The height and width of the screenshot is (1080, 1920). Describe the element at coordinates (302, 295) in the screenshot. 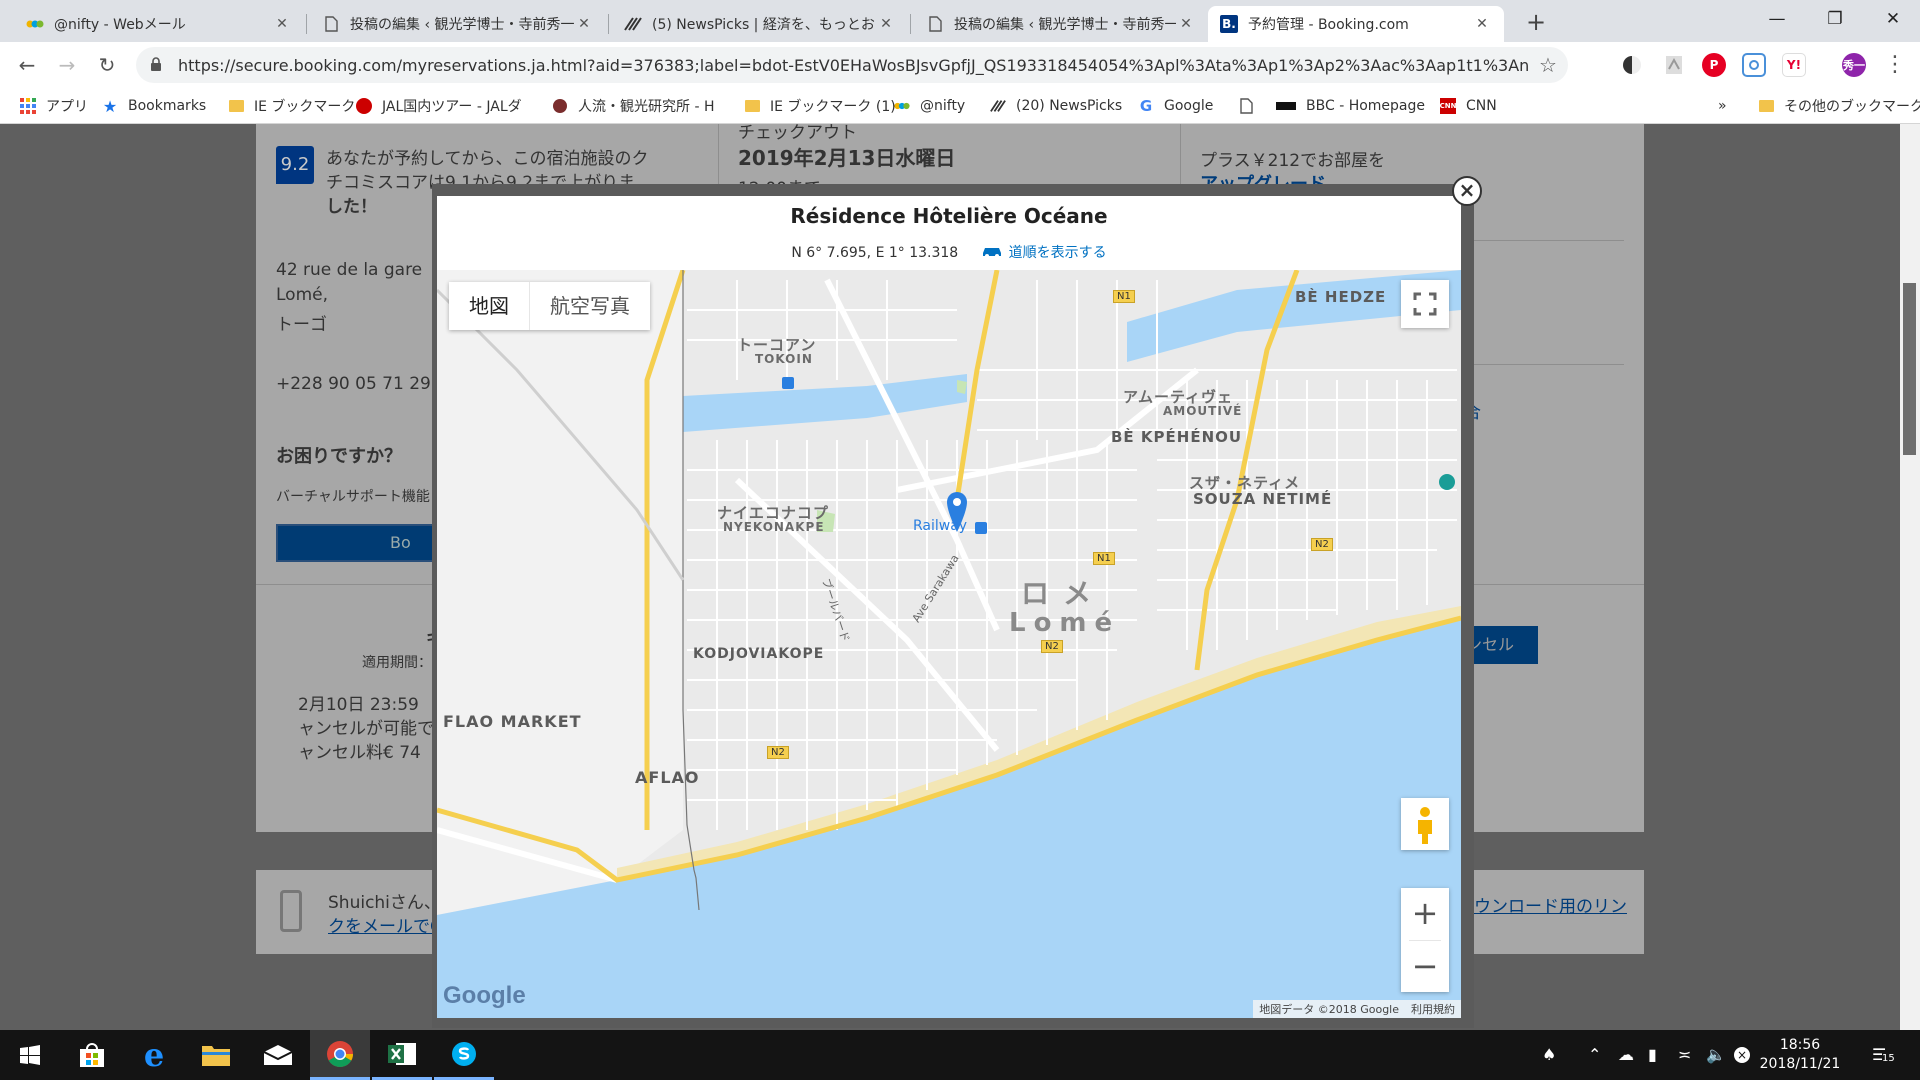

I see `hotel-address-line-2: Lomé,` at that location.